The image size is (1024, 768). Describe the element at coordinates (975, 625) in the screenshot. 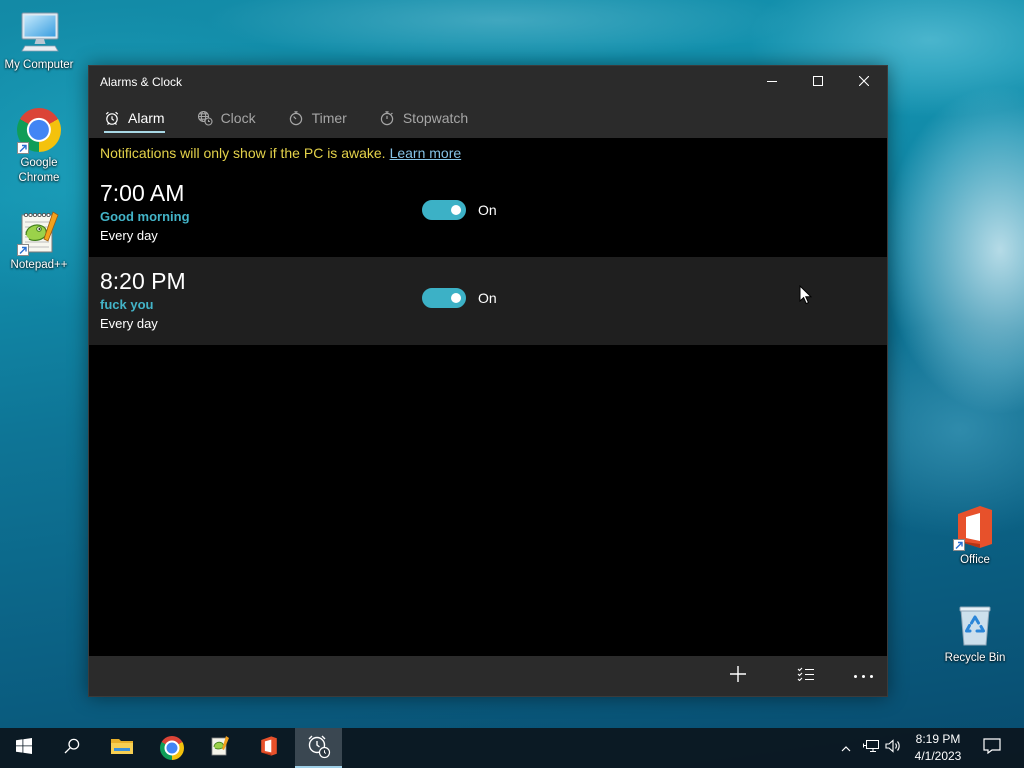

I see `recycle-bin-icon` at that location.